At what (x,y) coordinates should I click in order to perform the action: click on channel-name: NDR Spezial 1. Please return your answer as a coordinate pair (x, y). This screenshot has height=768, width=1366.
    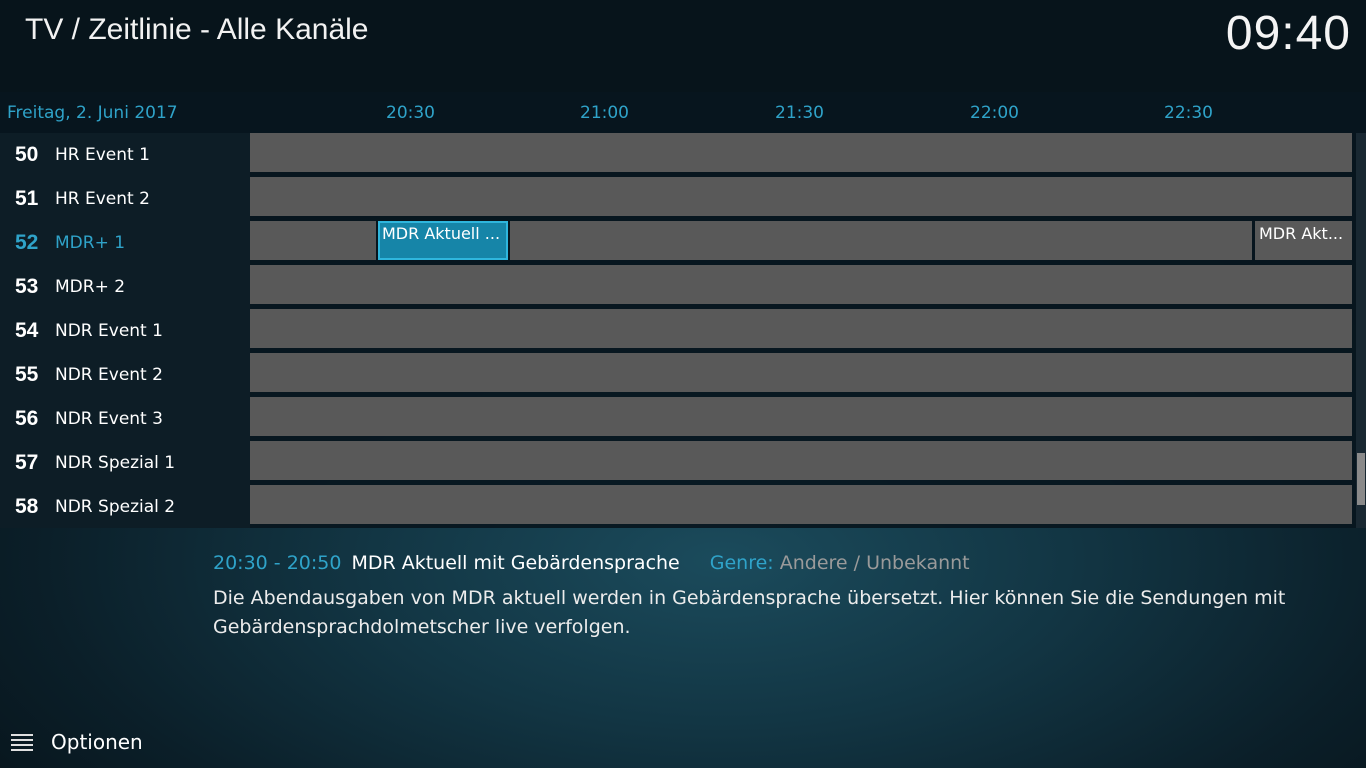
    Looking at the image, I should click on (115, 463).